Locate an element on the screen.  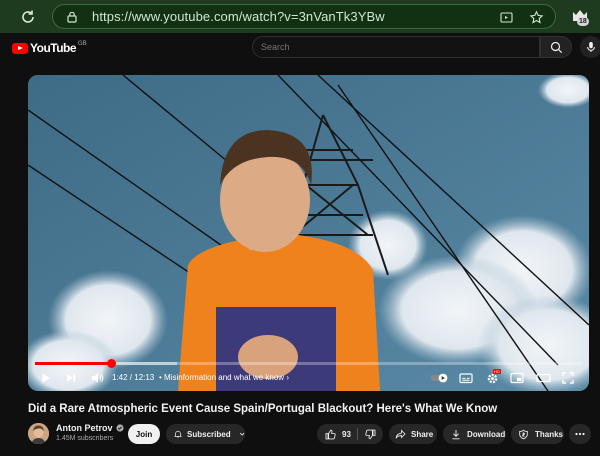
volume-button is located at coordinates (97, 378).